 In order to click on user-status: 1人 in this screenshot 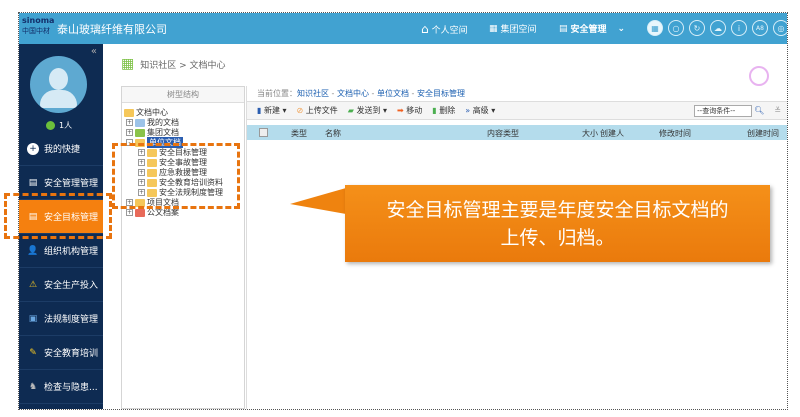, I will do `click(59, 125)`.